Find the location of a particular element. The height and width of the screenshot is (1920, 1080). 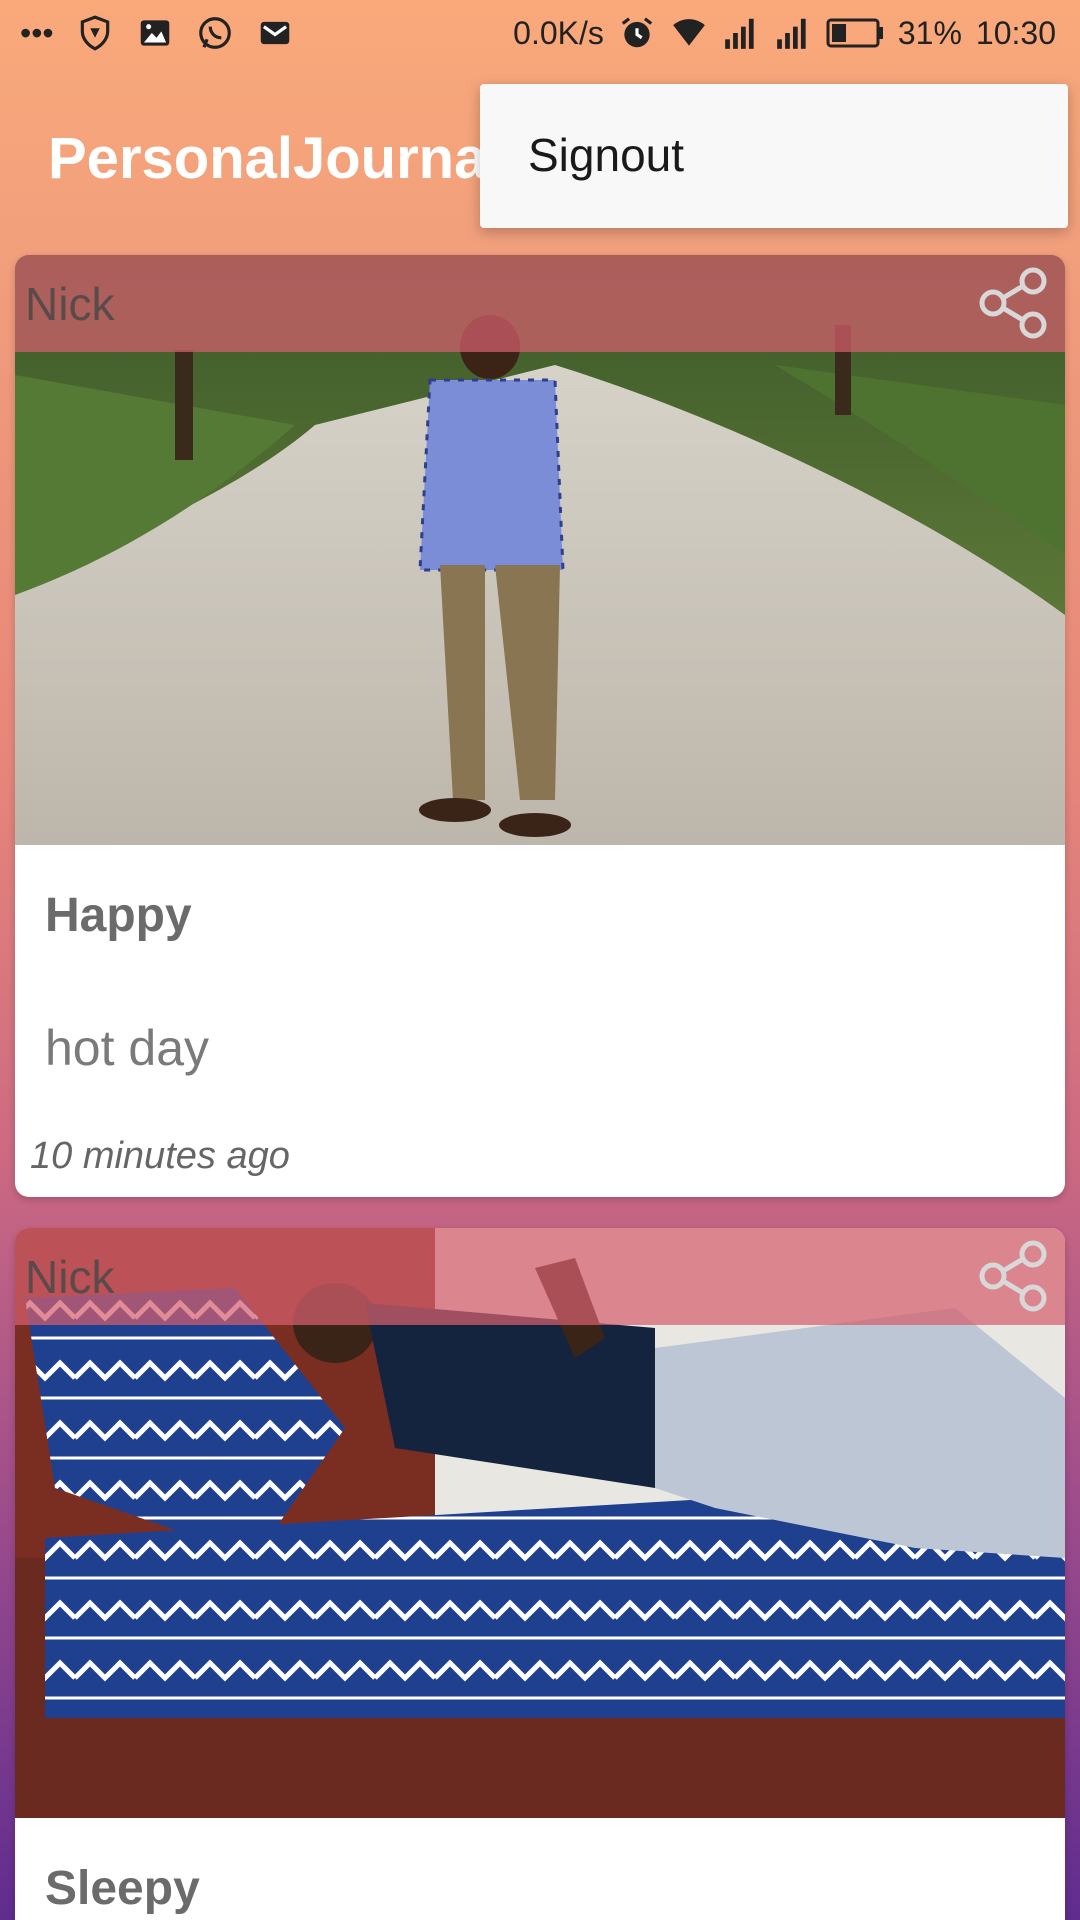

status-bar-left: ••• is located at coordinates (157, 33).